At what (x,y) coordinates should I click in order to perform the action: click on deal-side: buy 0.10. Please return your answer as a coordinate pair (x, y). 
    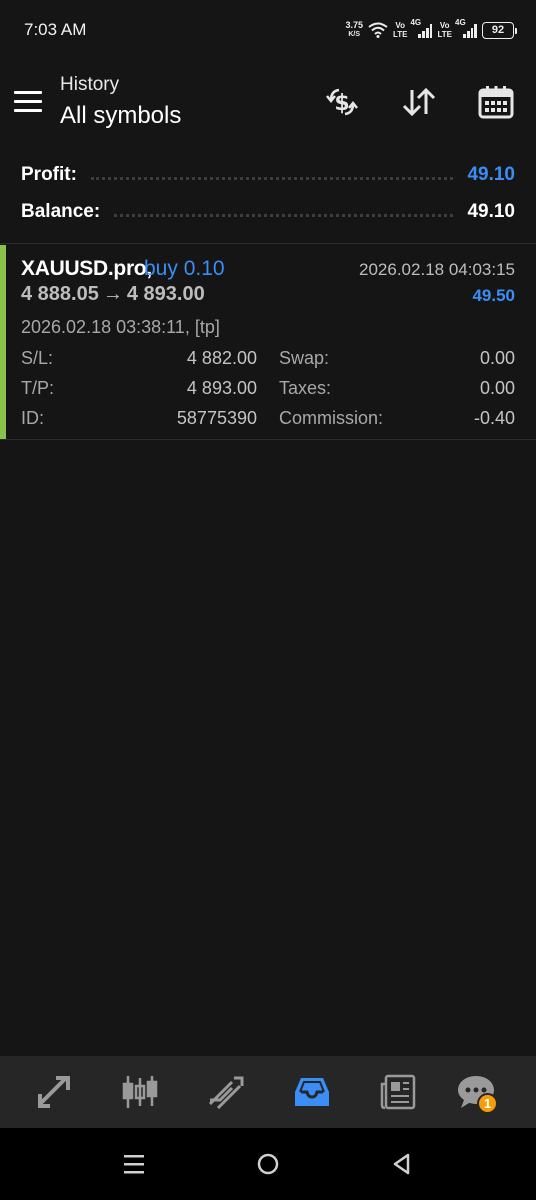
    Looking at the image, I should click on (184, 268).